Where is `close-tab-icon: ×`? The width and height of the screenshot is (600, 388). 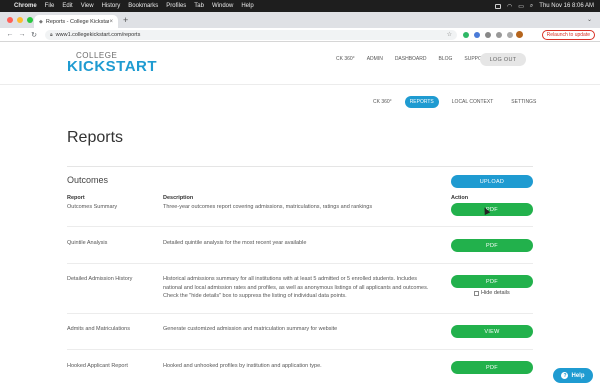
close-tab-icon: × is located at coordinates (111, 22).